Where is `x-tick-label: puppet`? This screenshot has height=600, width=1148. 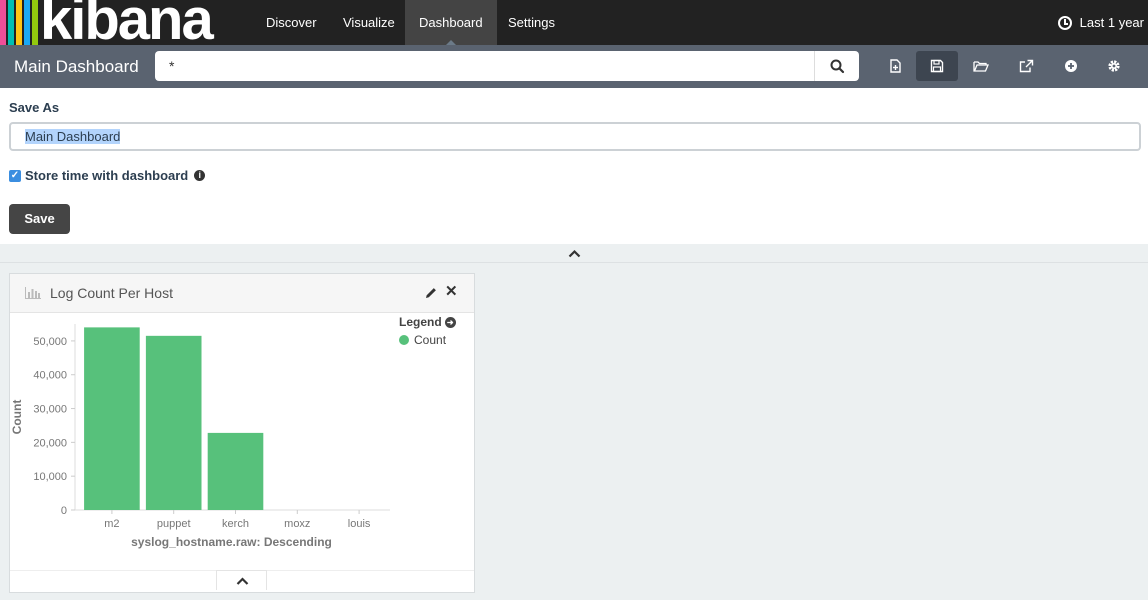 x-tick-label: puppet is located at coordinates (174, 524).